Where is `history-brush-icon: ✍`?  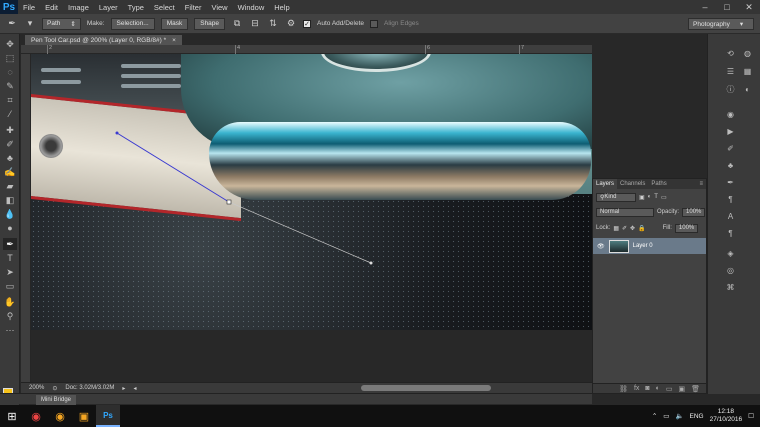
history-brush-icon: ✍ is located at coordinates (10, 172).